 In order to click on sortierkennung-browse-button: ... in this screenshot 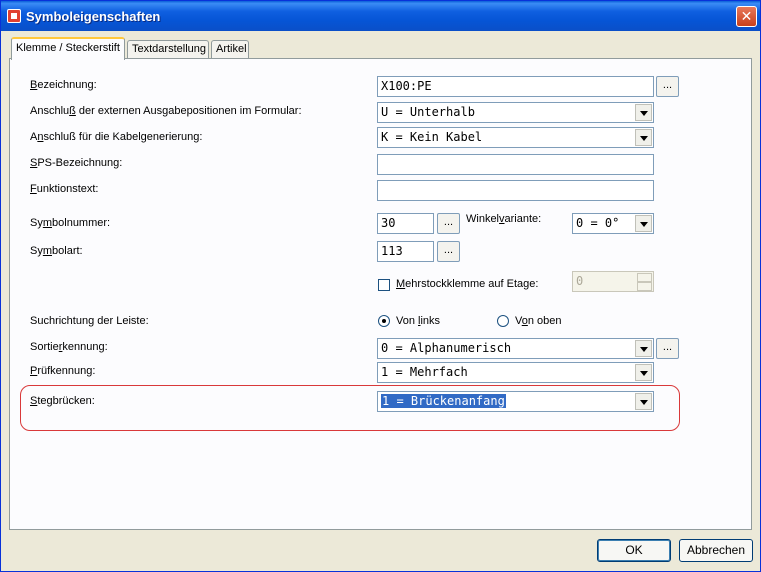, I will do `click(667, 348)`.